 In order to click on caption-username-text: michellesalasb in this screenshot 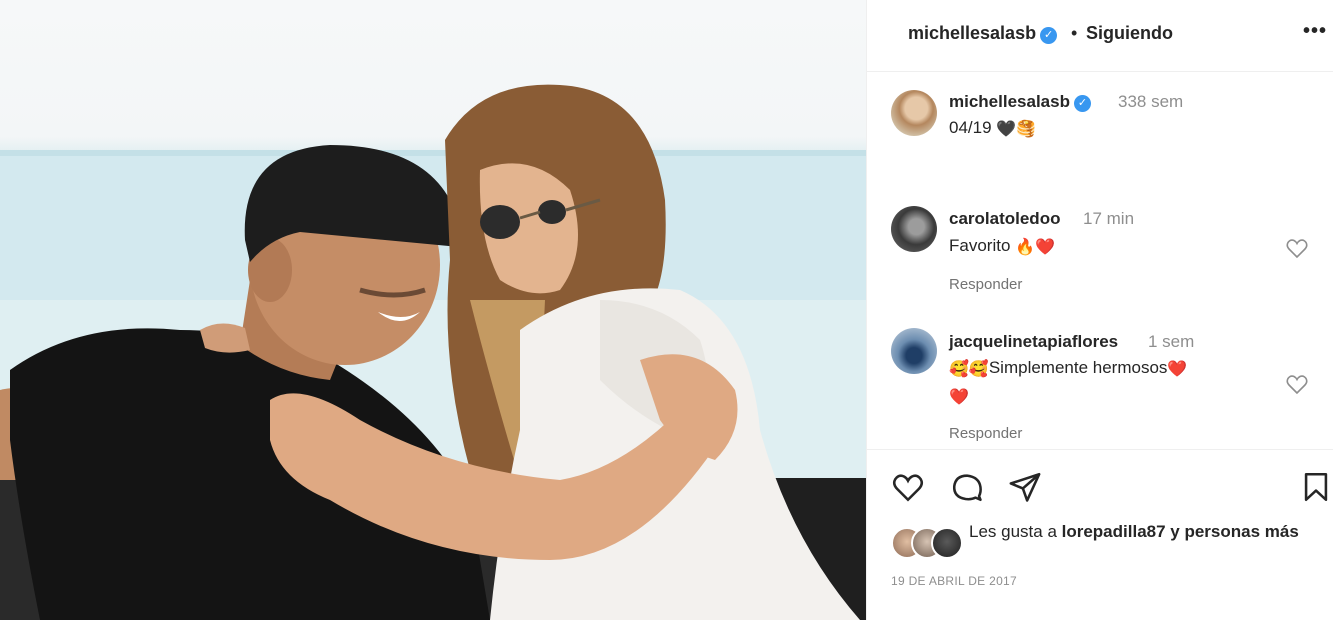, I will do `click(1009, 101)`.